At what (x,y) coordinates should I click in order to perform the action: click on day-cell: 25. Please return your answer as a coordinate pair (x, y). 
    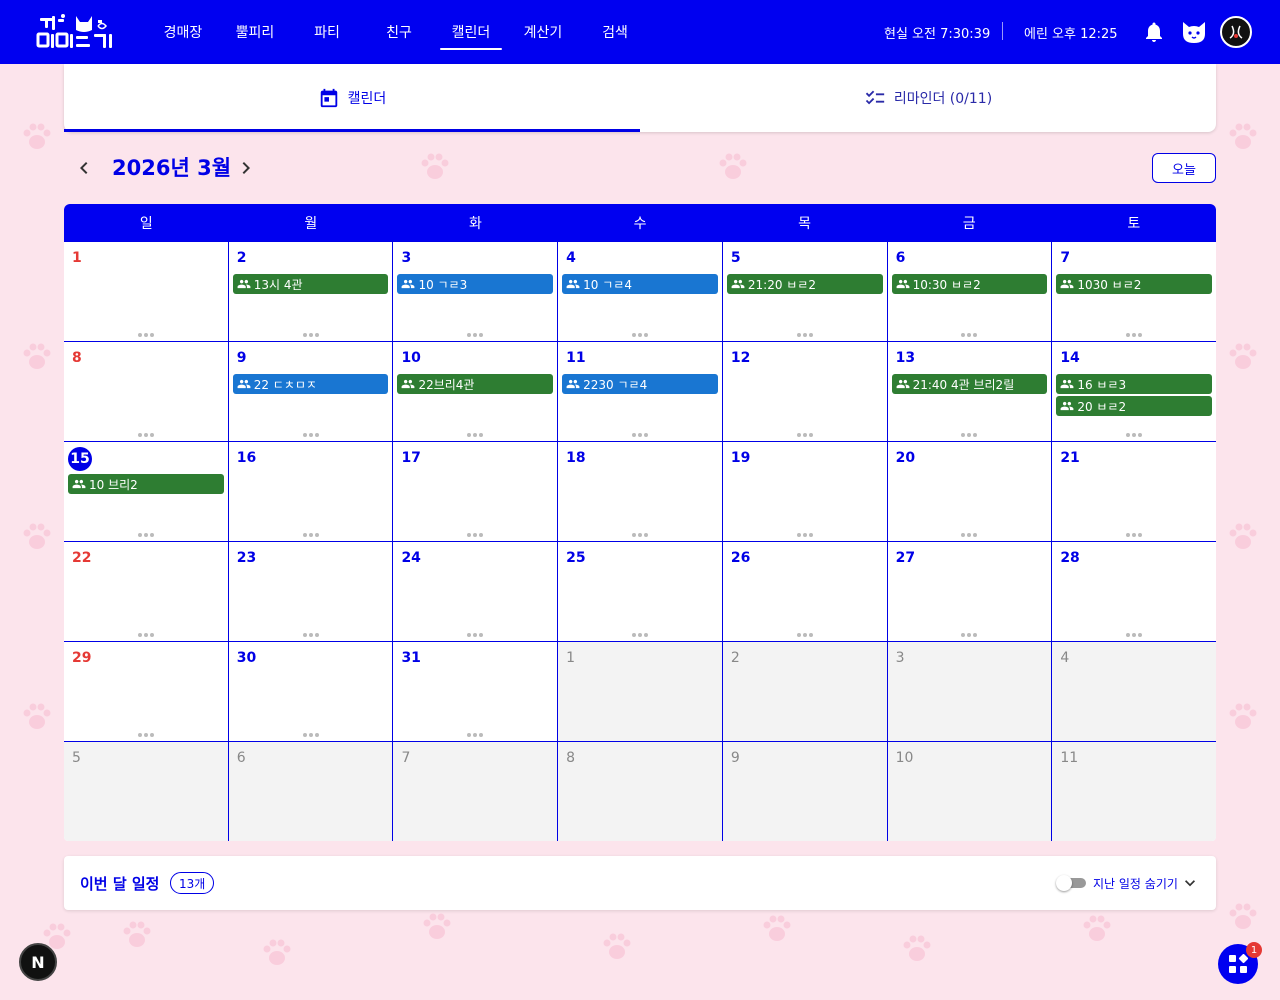
    Looking at the image, I should click on (640, 591).